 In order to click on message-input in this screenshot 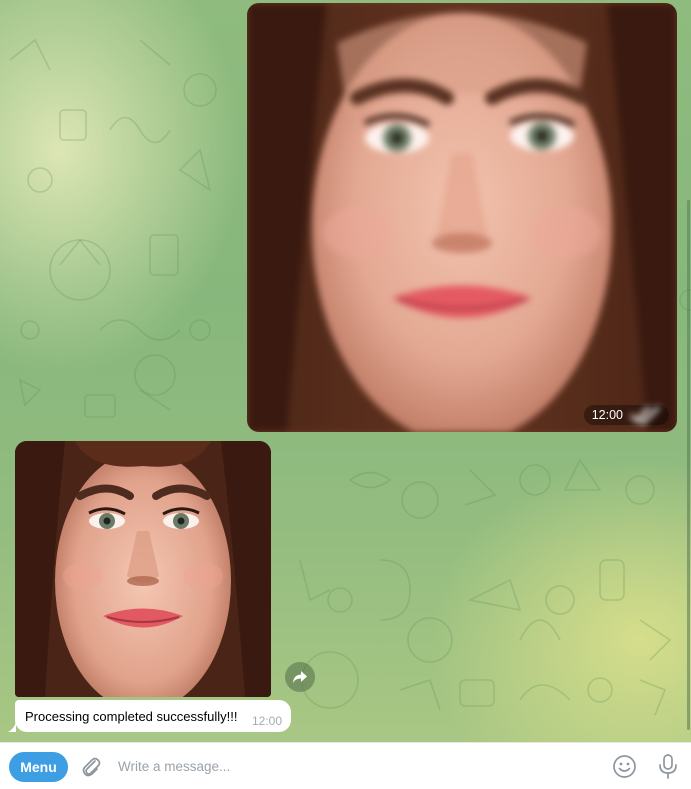, I will do `click(358, 766)`.